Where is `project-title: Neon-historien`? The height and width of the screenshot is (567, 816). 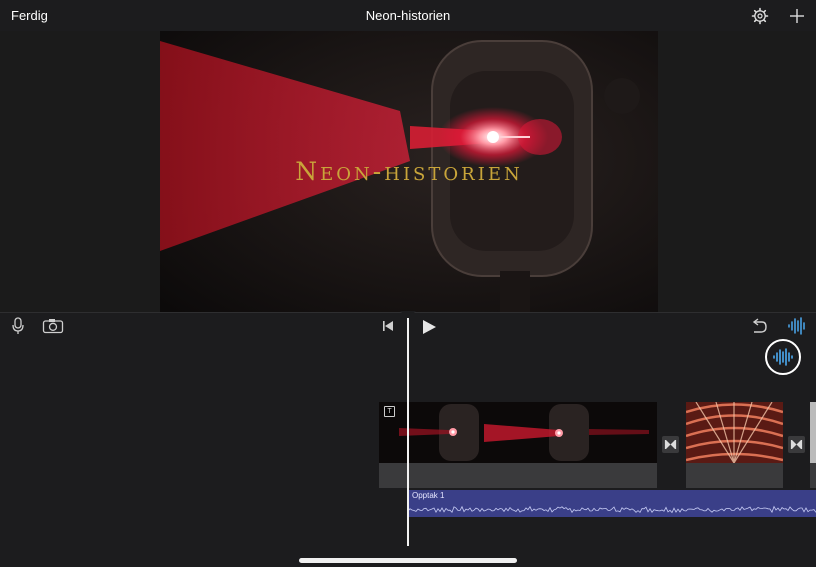
project-title: Neon-historien is located at coordinates (408, 15).